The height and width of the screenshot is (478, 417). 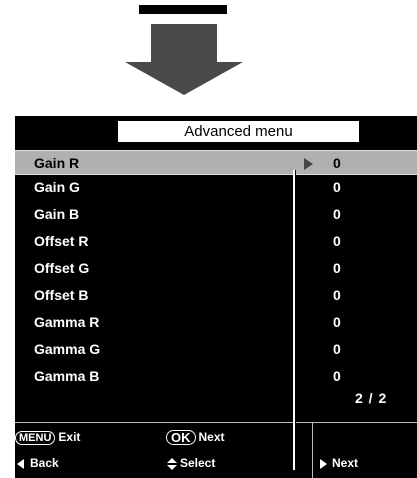 What do you see at coordinates (35, 437) in the screenshot?
I see `menu-key-icon: MENU` at bounding box center [35, 437].